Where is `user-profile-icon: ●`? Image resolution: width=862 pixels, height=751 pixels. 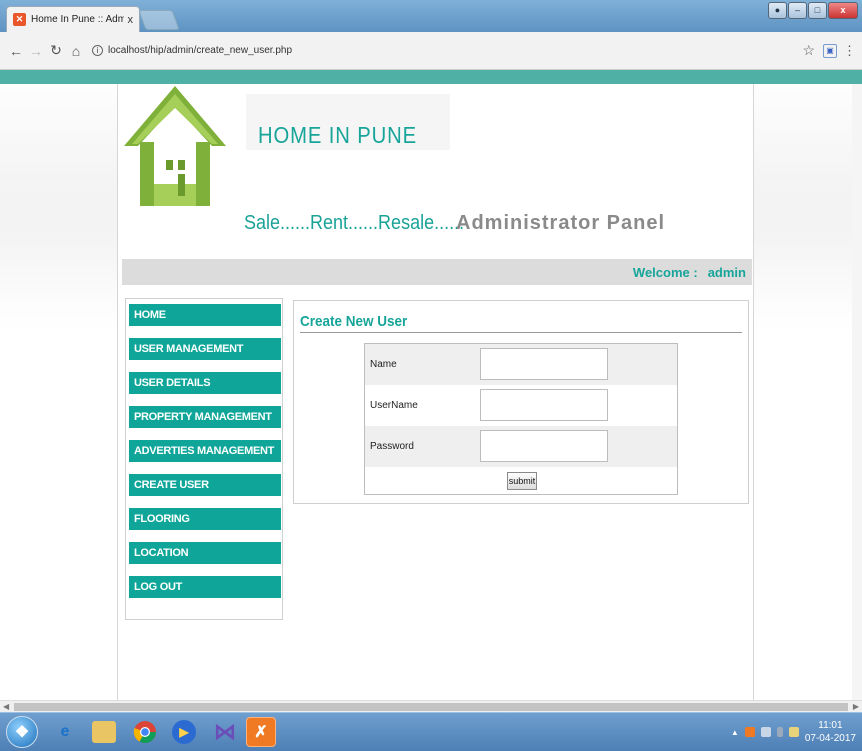
user-profile-icon: ● is located at coordinates (777, 10).